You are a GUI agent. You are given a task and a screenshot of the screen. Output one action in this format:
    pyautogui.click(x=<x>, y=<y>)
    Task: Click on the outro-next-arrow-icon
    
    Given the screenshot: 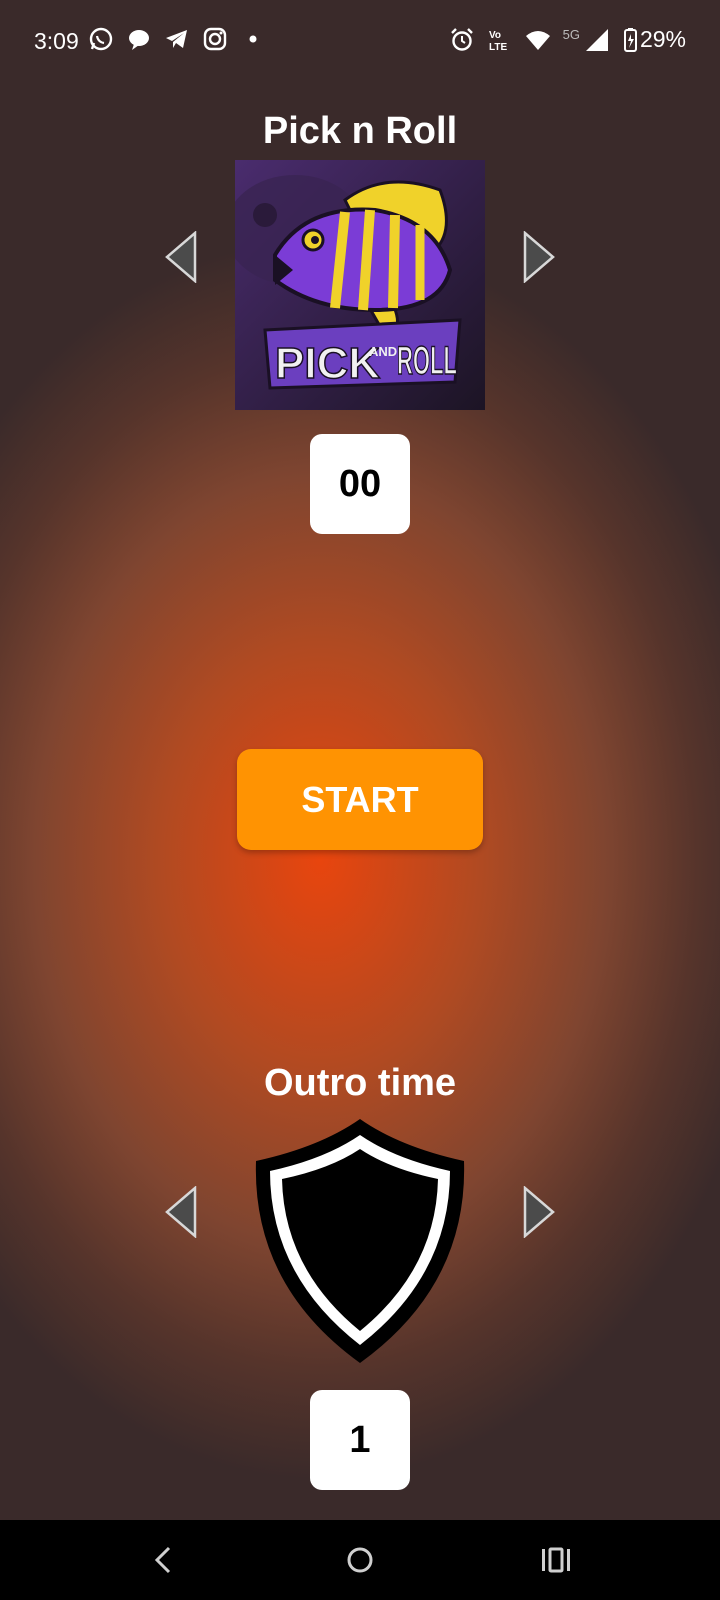 What is the action you would take?
    pyautogui.click(x=538, y=1212)
    